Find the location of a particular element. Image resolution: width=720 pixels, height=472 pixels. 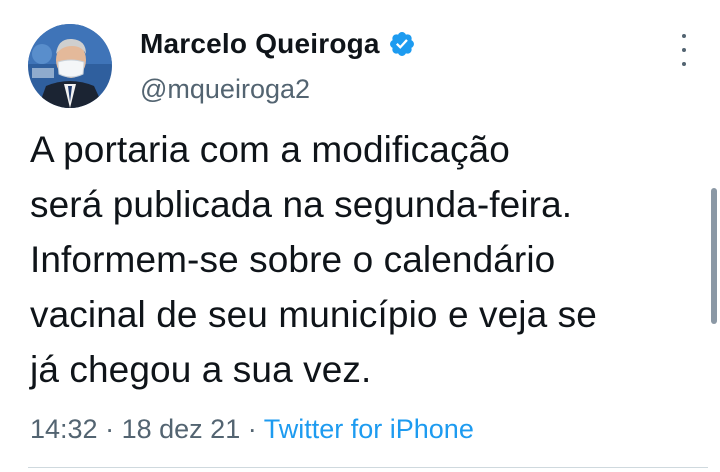

tweet-source-link: Twitter for iPhone is located at coordinates (369, 429).